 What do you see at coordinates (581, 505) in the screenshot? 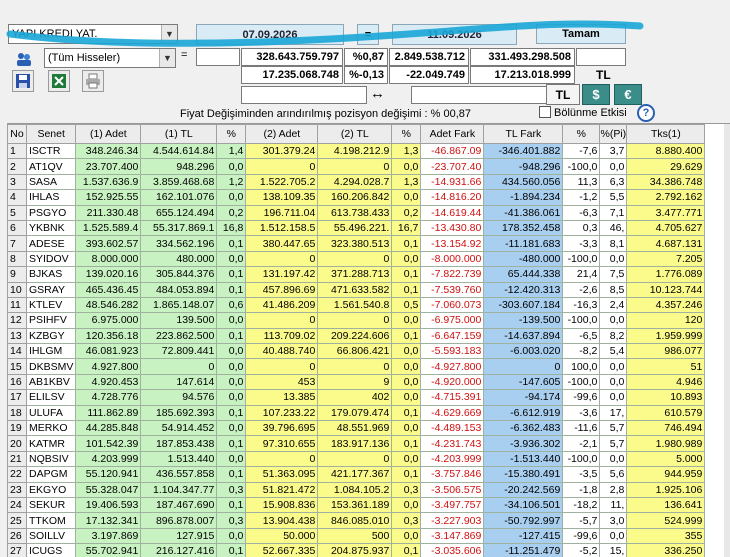
I see `table-cell: -18,2` at bounding box center [581, 505].